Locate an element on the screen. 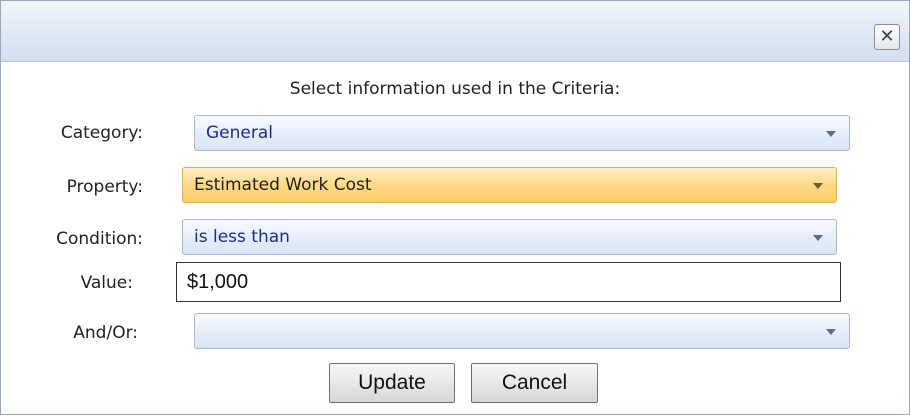  property-label: Property: is located at coordinates (104, 187).